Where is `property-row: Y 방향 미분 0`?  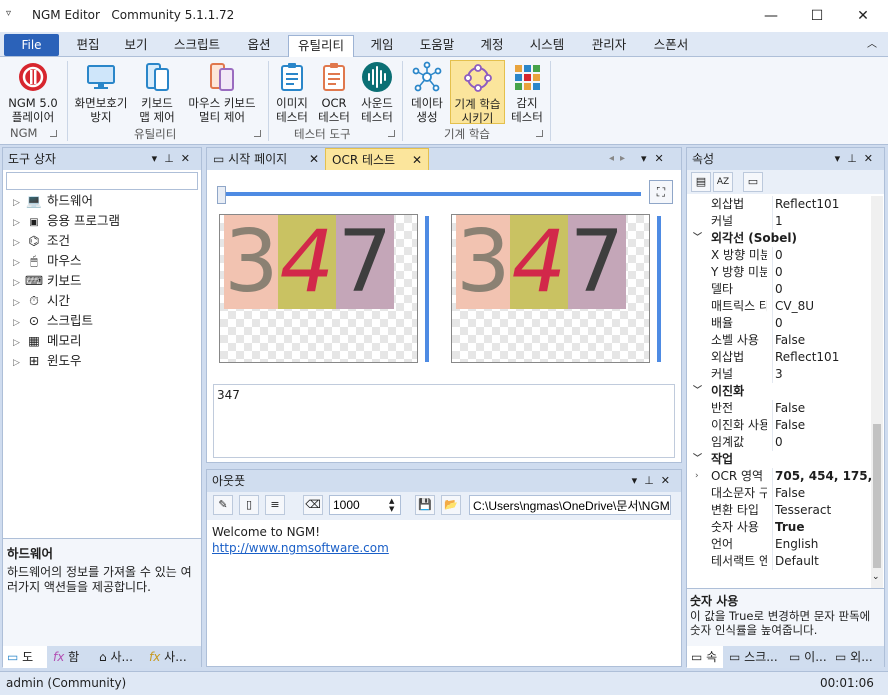
property-row: Y 방향 미분 0 is located at coordinates (780, 272).